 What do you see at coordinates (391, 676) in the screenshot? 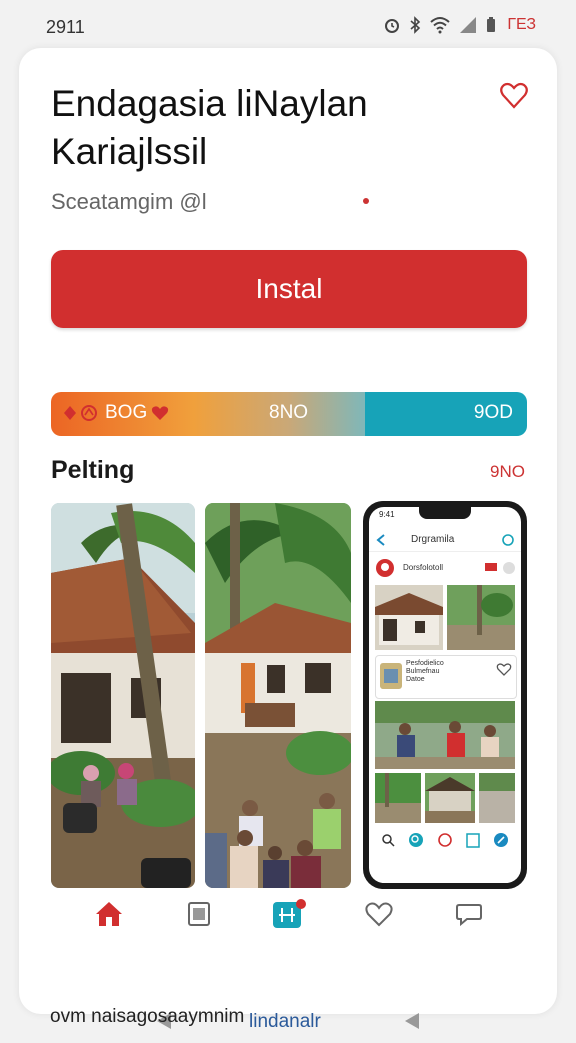
I see `phone-thumb-icon` at bounding box center [391, 676].